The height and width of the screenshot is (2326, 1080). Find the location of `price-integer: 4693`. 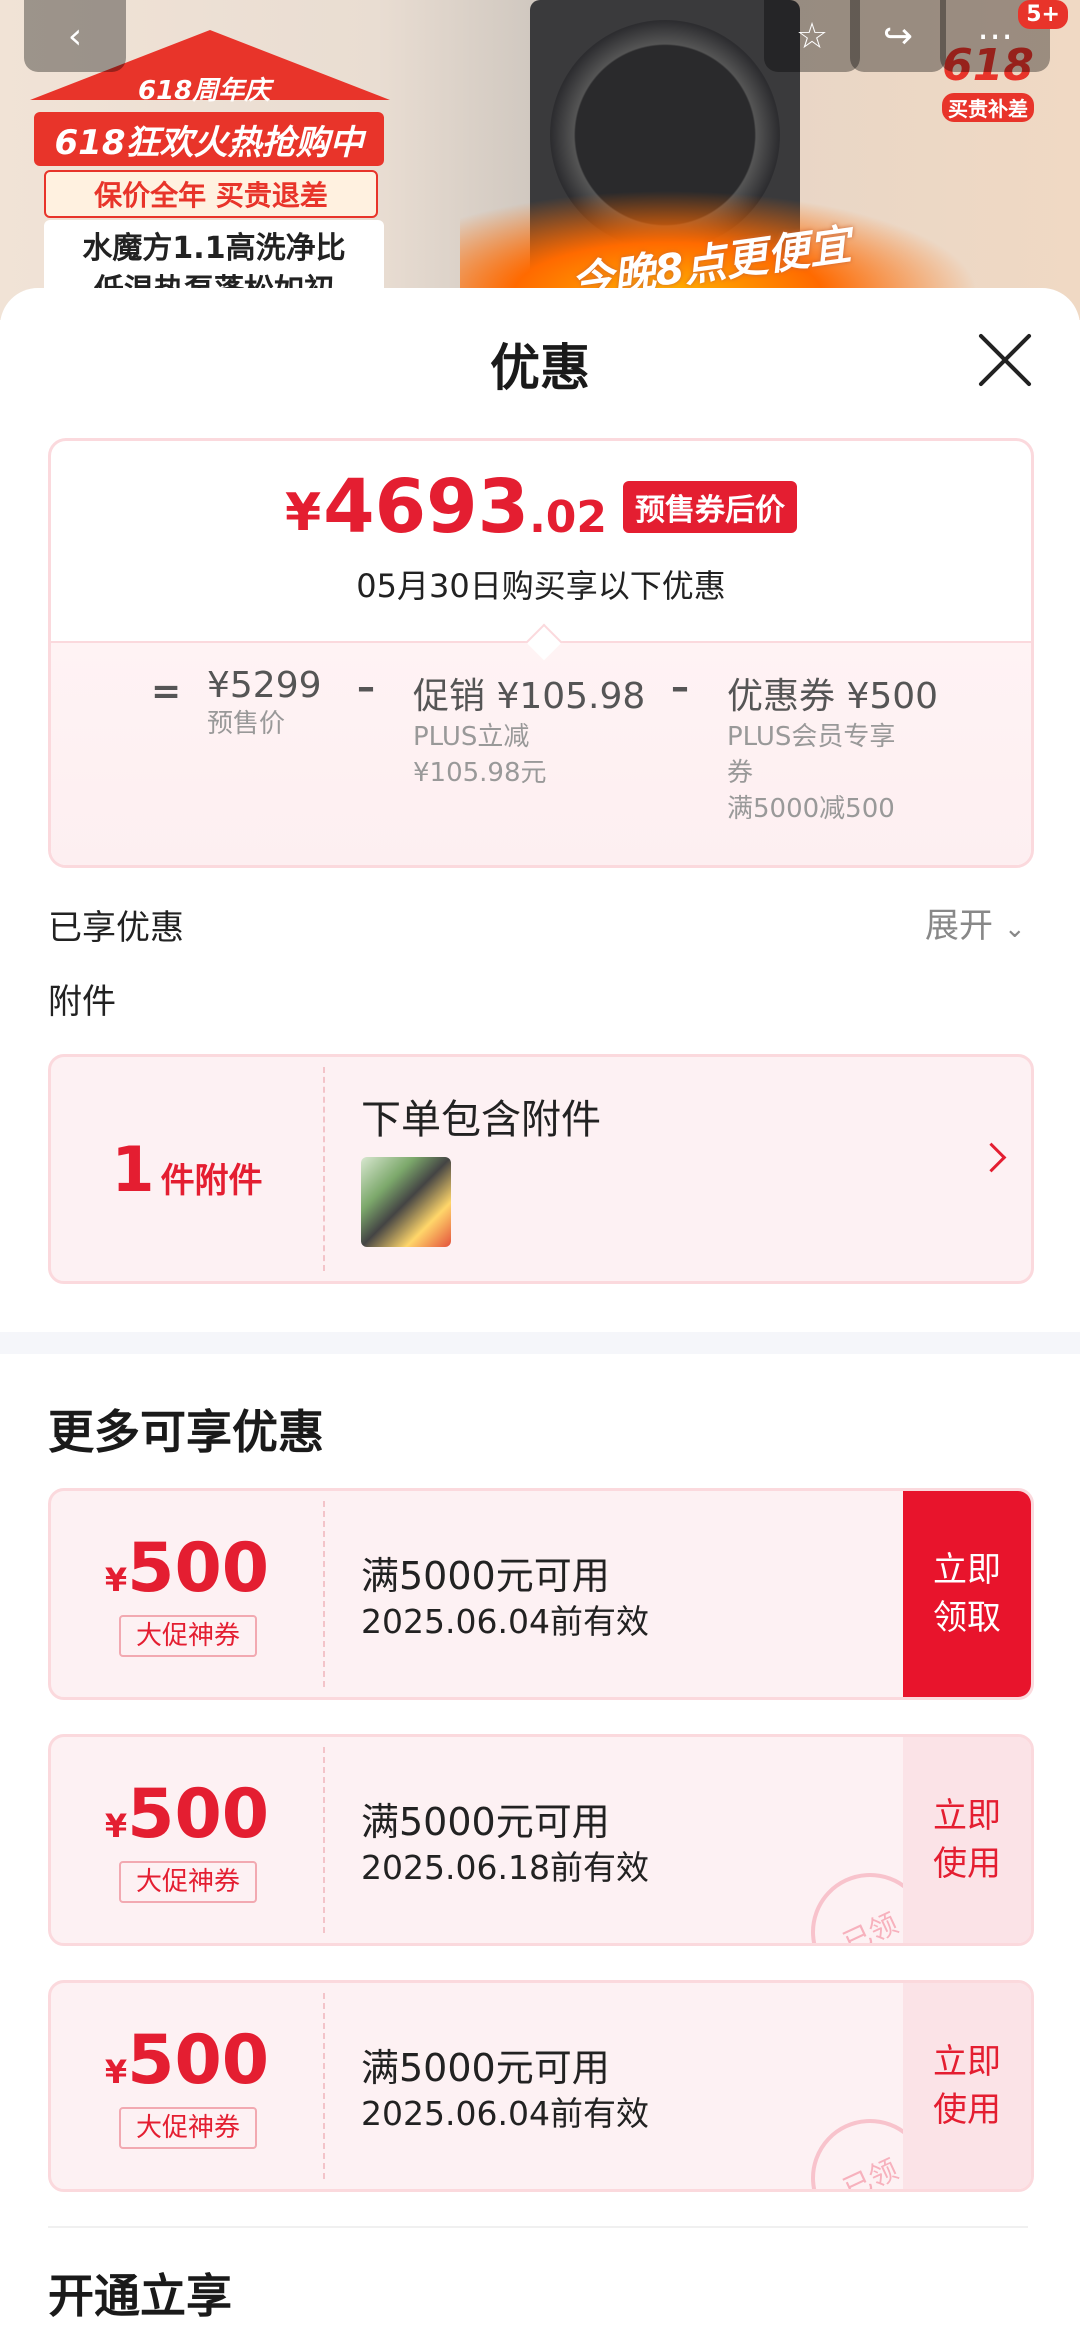

price-integer: 4693 is located at coordinates (426, 507).